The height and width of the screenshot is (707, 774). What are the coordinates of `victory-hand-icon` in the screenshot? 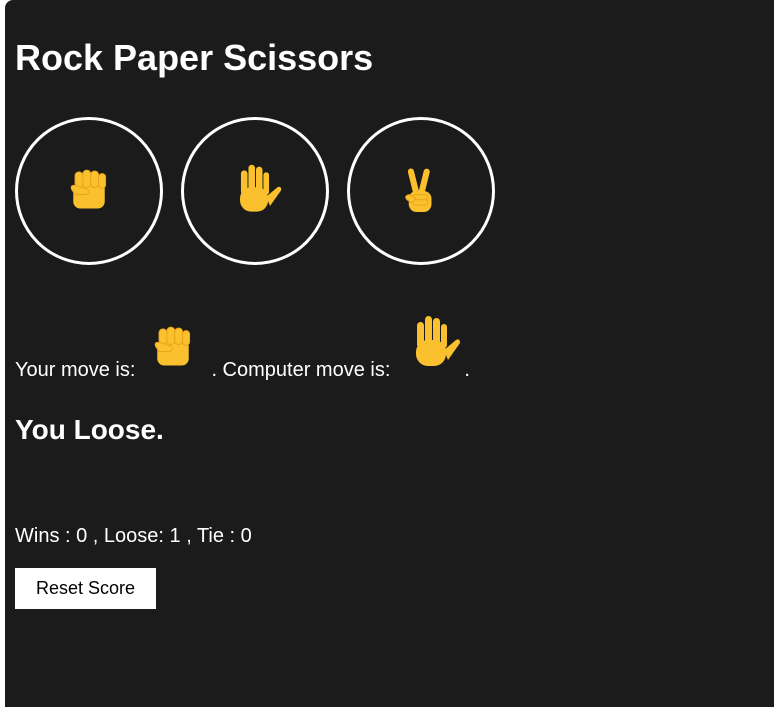 It's located at (418, 190).